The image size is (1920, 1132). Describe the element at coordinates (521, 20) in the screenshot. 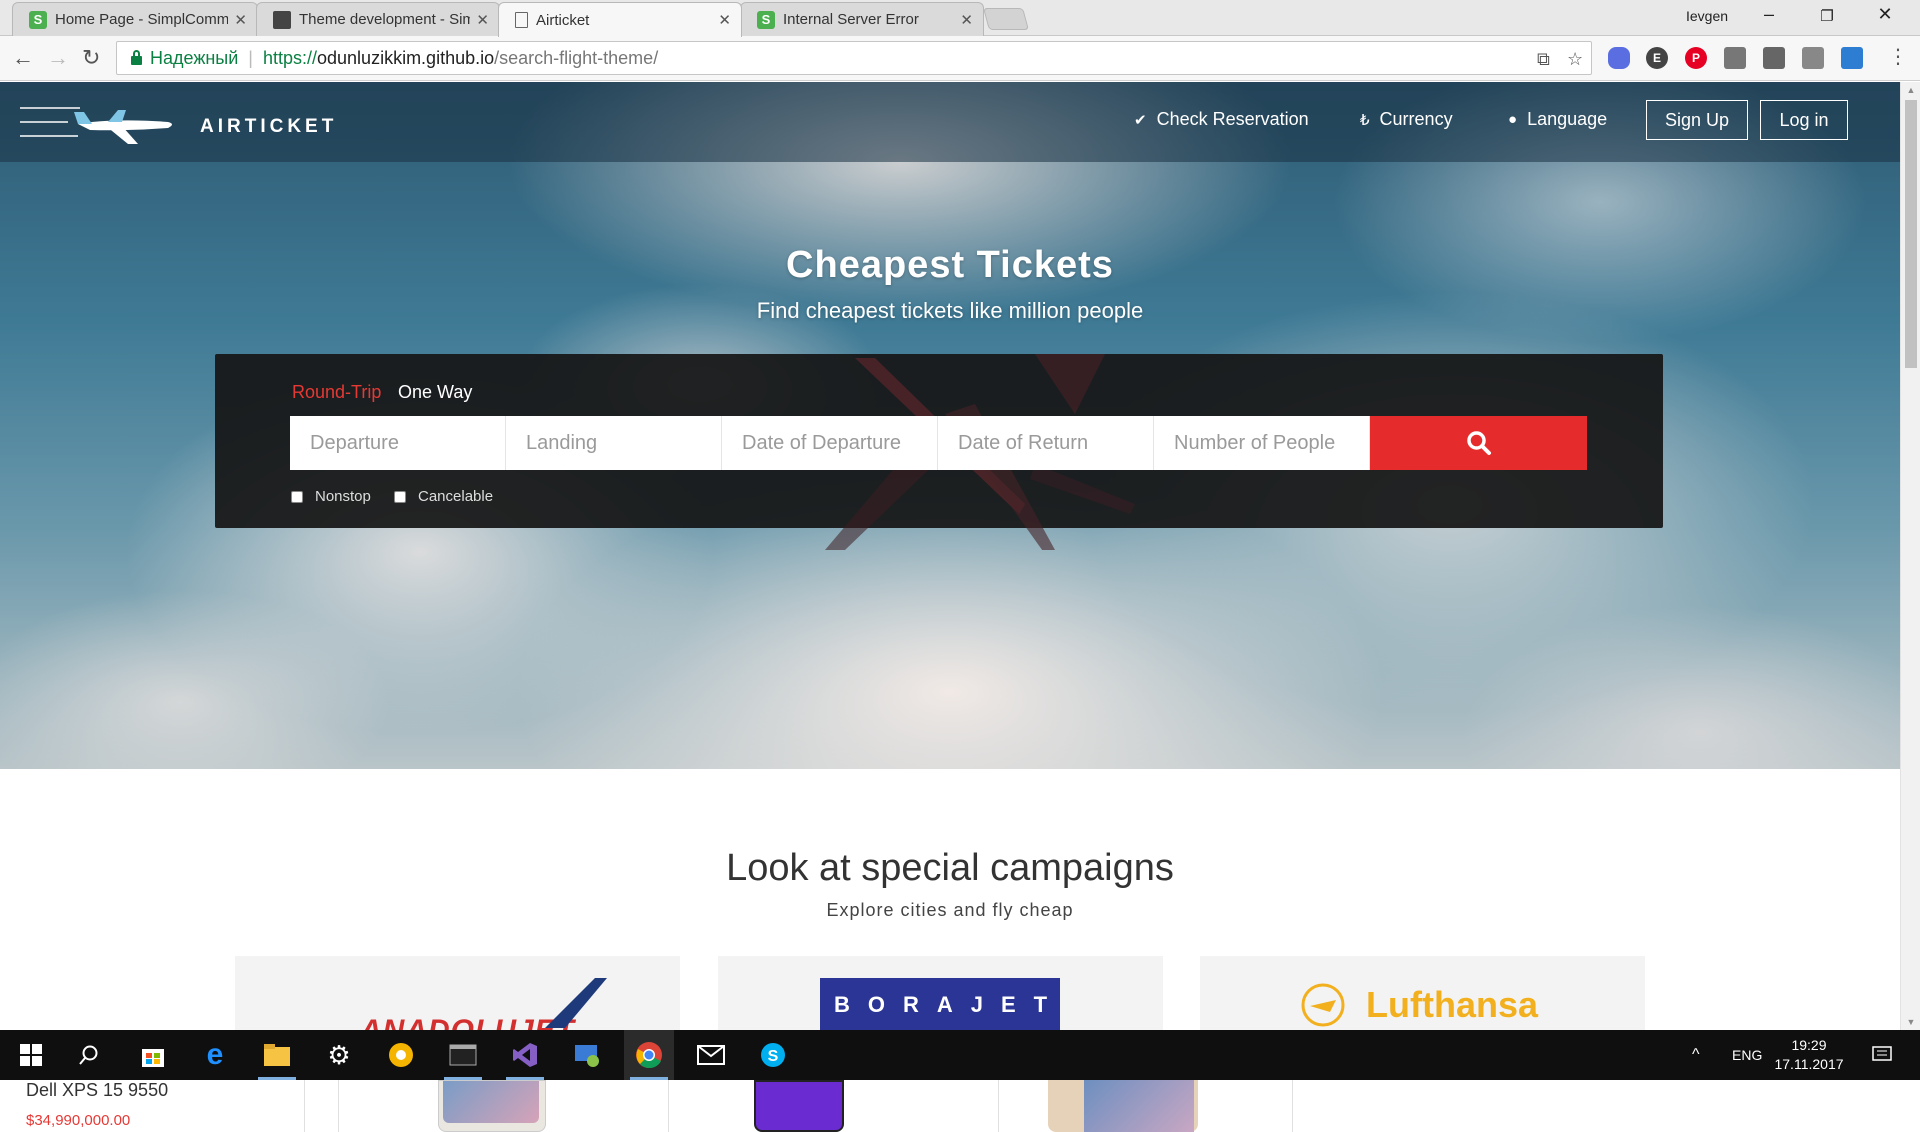

I see `page-icon` at that location.